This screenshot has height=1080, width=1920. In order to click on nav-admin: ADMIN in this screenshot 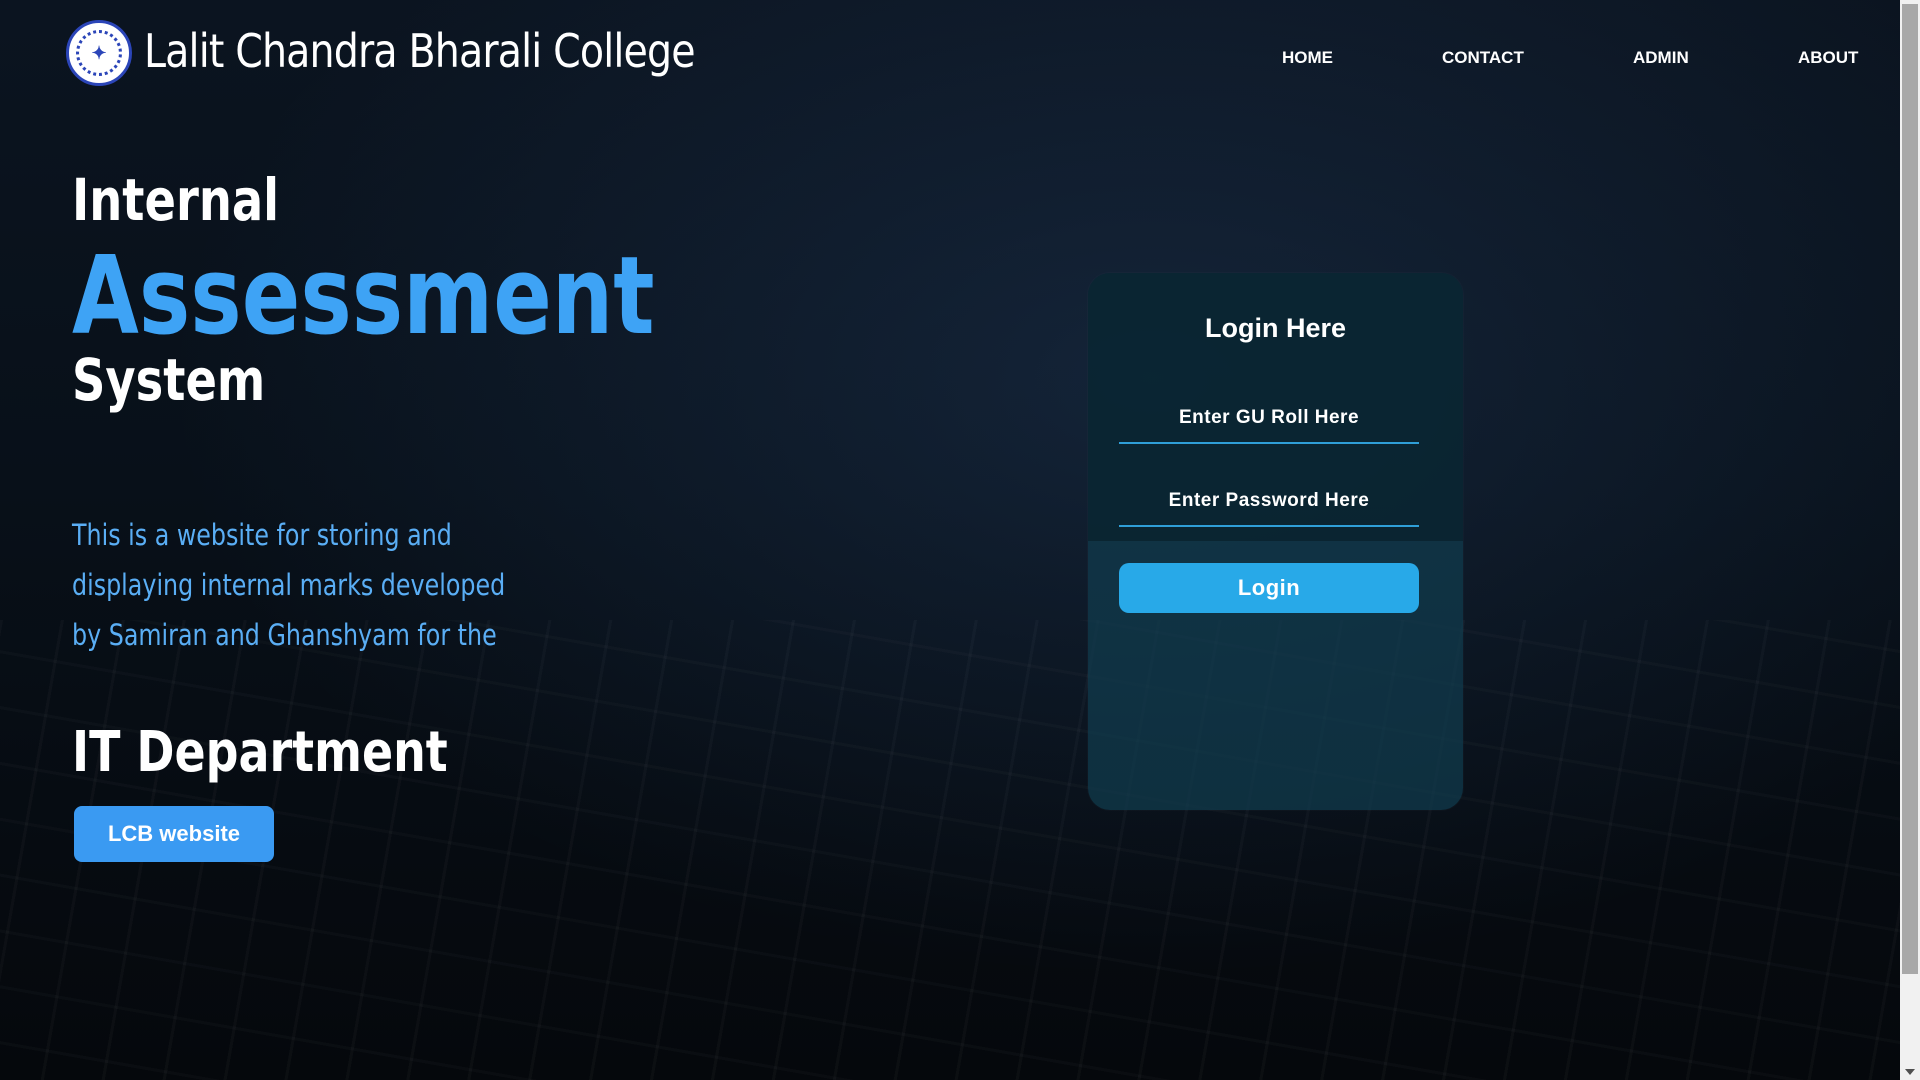, I will do `click(1661, 58)`.